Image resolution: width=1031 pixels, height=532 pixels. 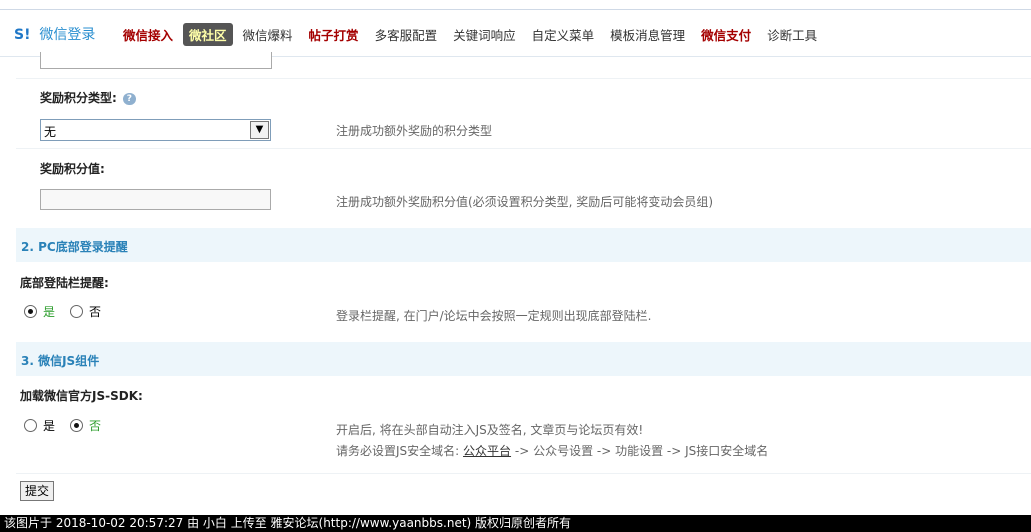 I want to click on reward-type-selected: 无, so click(x=50, y=132).